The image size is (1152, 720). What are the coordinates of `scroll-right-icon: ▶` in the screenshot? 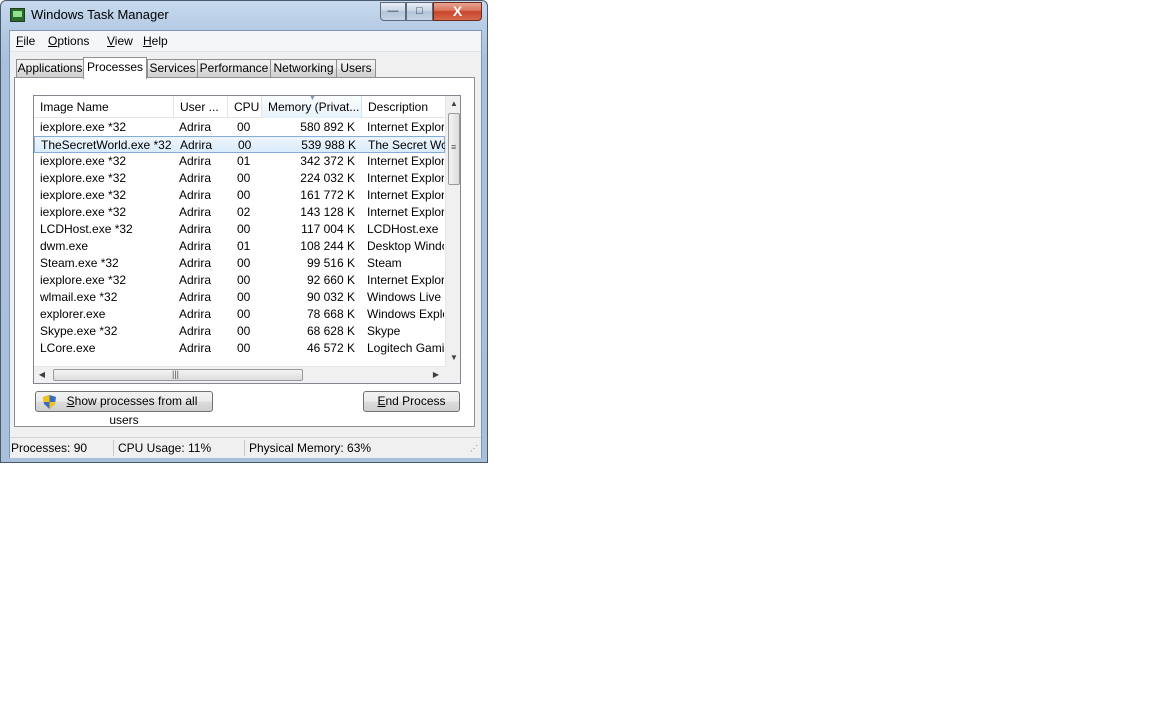 It's located at (436, 375).